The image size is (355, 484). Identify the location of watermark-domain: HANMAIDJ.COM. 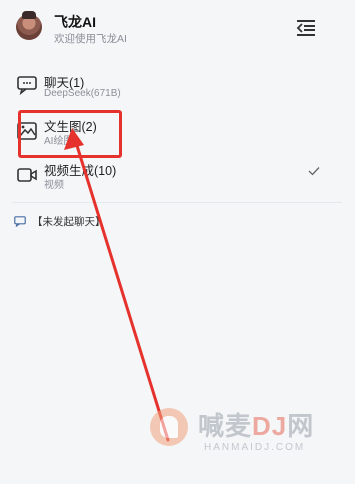
(255, 447).